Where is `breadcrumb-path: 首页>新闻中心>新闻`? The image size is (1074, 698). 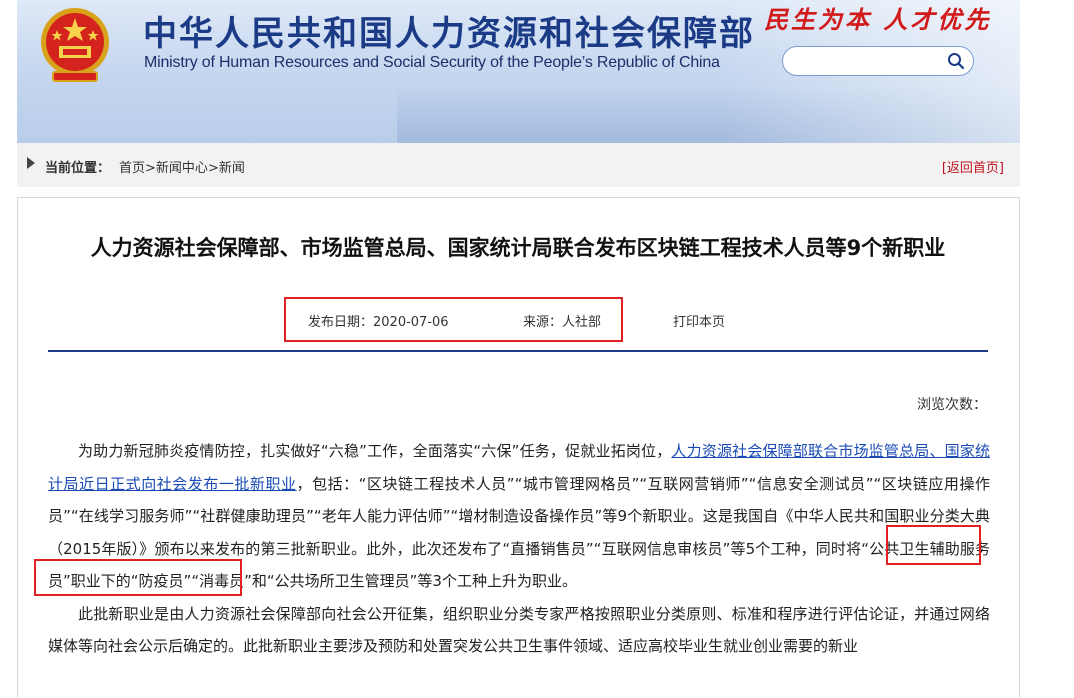 breadcrumb-path: 首页>新闻中心>新闻 is located at coordinates (182, 166).